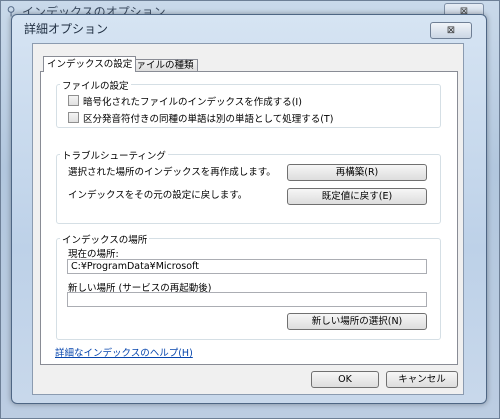 This screenshot has height=419, width=500. Describe the element at coordinates (95, 85) in the screenshot. I see `file-settings-legend: ファイルの設定` at that location.